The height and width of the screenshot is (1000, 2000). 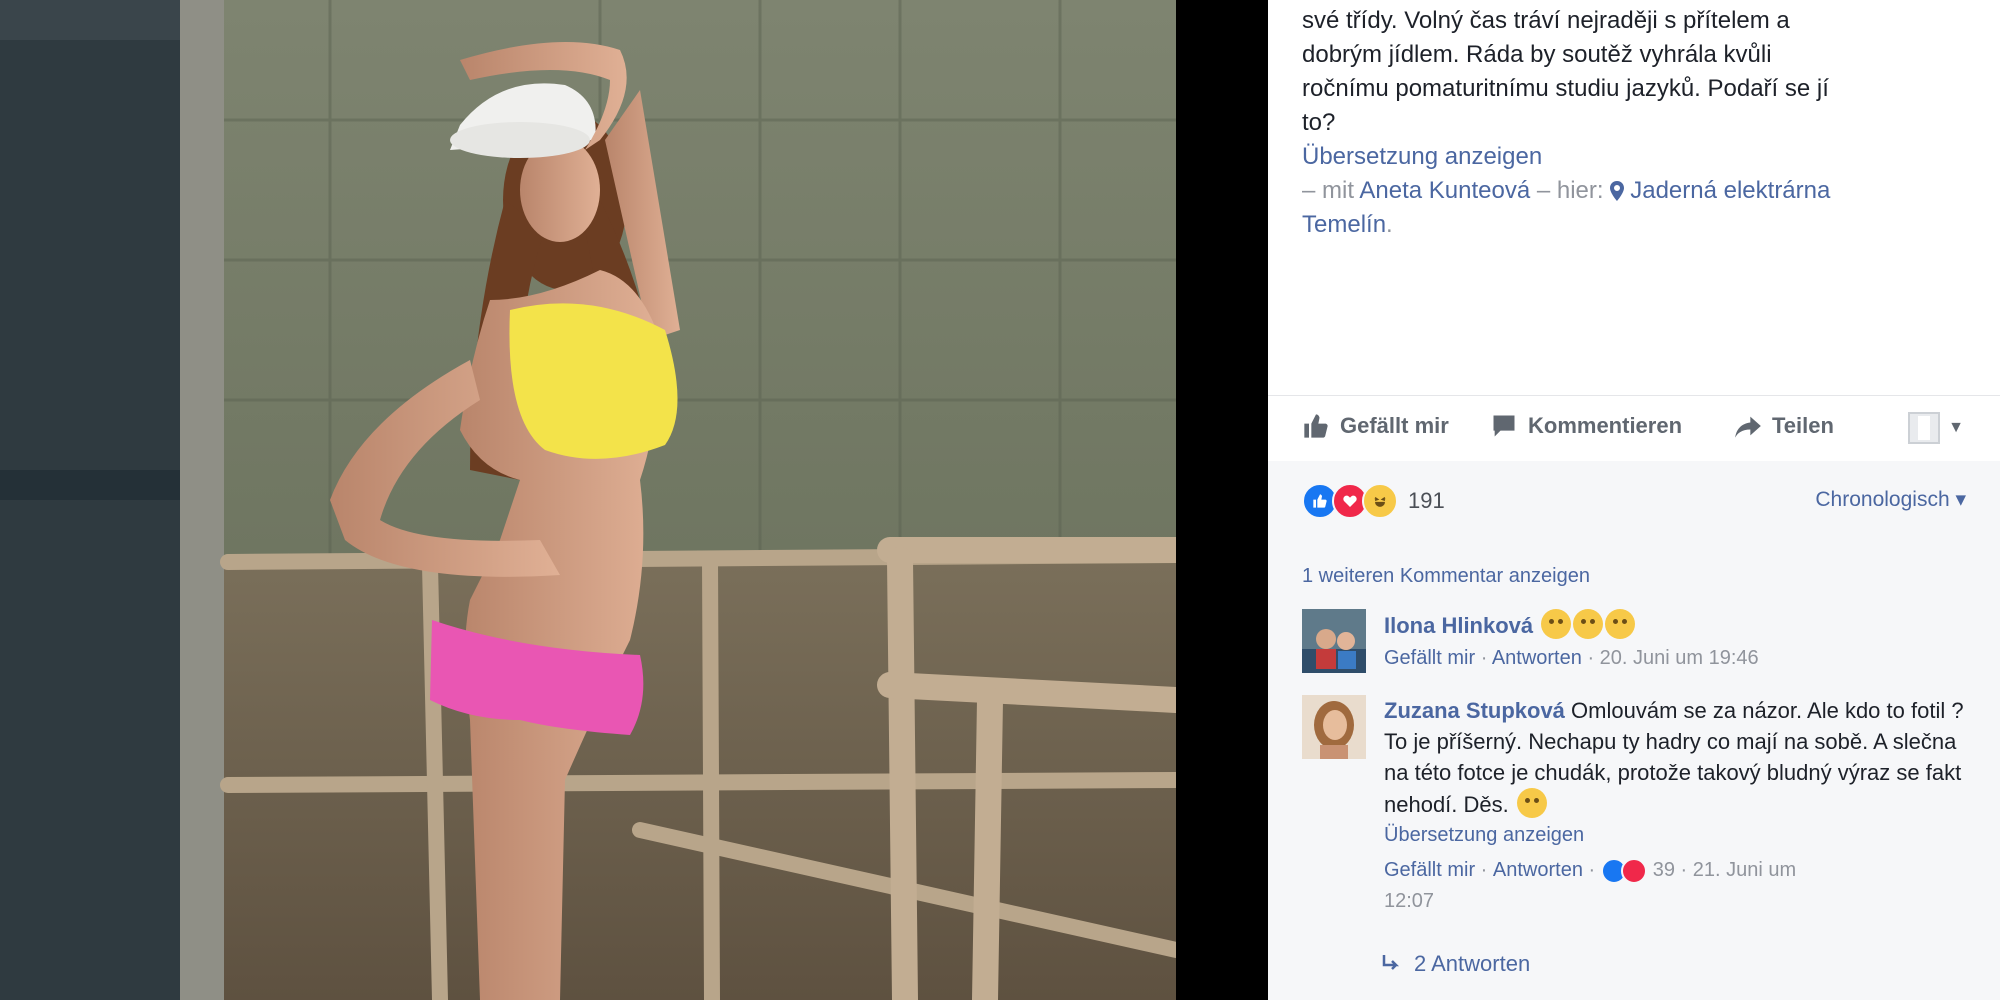 What do you see at coordinates (1389, 224) in the screenshot?
I see `caption-period: .` at bounding box center [1389, 224].